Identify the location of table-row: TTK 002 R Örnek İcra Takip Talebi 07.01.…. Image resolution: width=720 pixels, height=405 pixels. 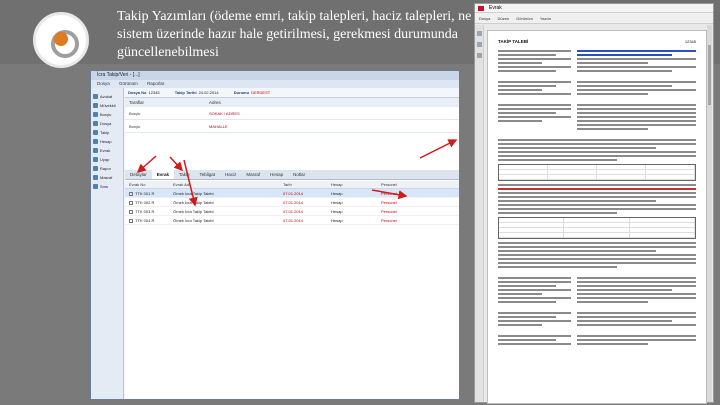
(292, 202).